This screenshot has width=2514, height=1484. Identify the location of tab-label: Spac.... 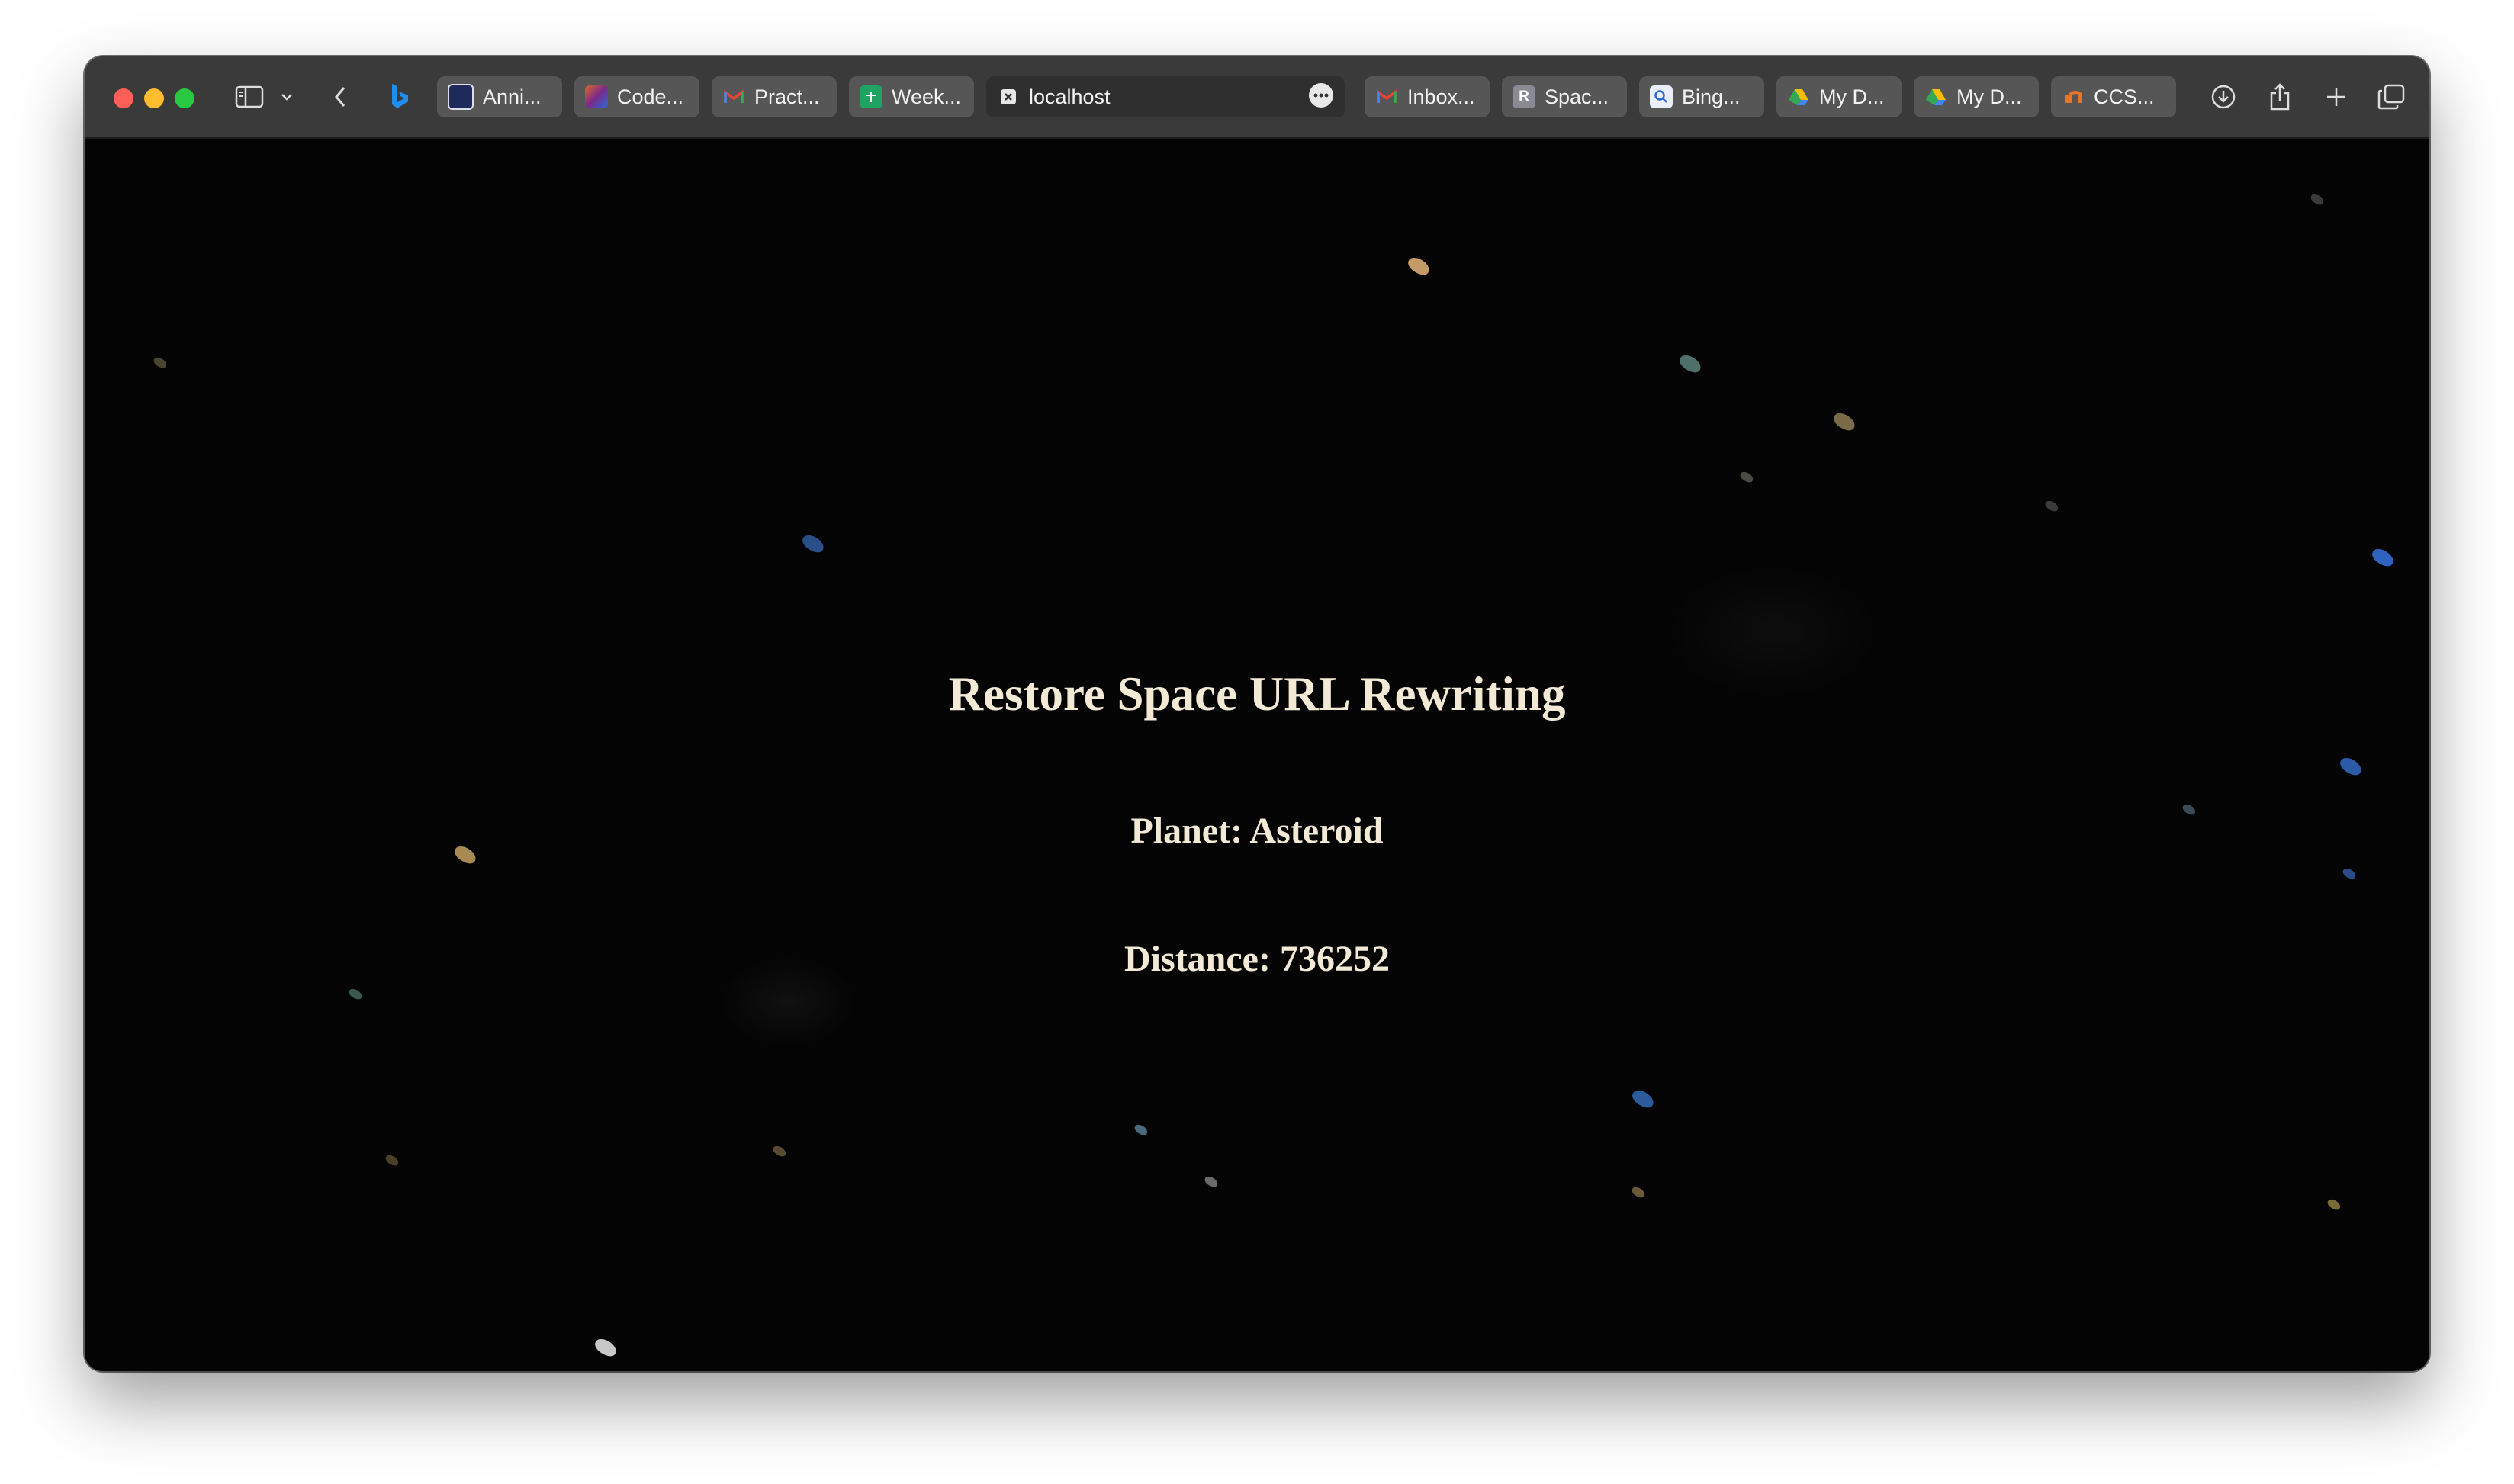
(1577, 96).